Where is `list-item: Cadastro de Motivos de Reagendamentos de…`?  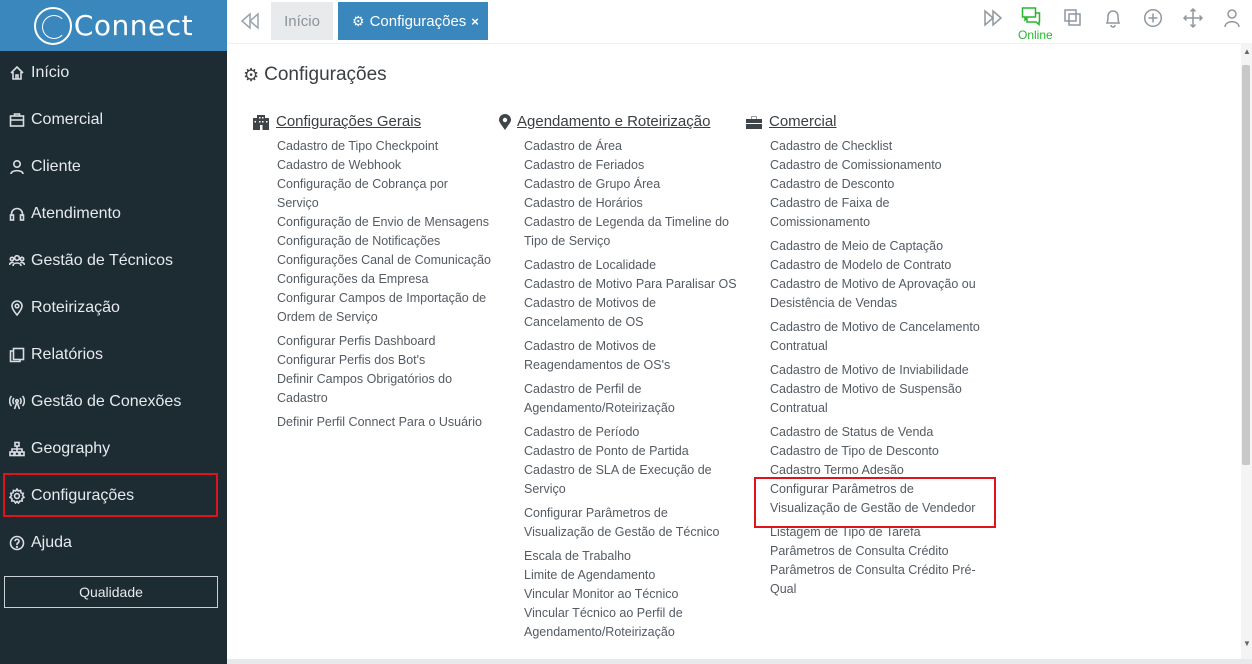
list-item: Cadastro de Motivos de Reagendamentos de… is located at coordinates (631, 356).